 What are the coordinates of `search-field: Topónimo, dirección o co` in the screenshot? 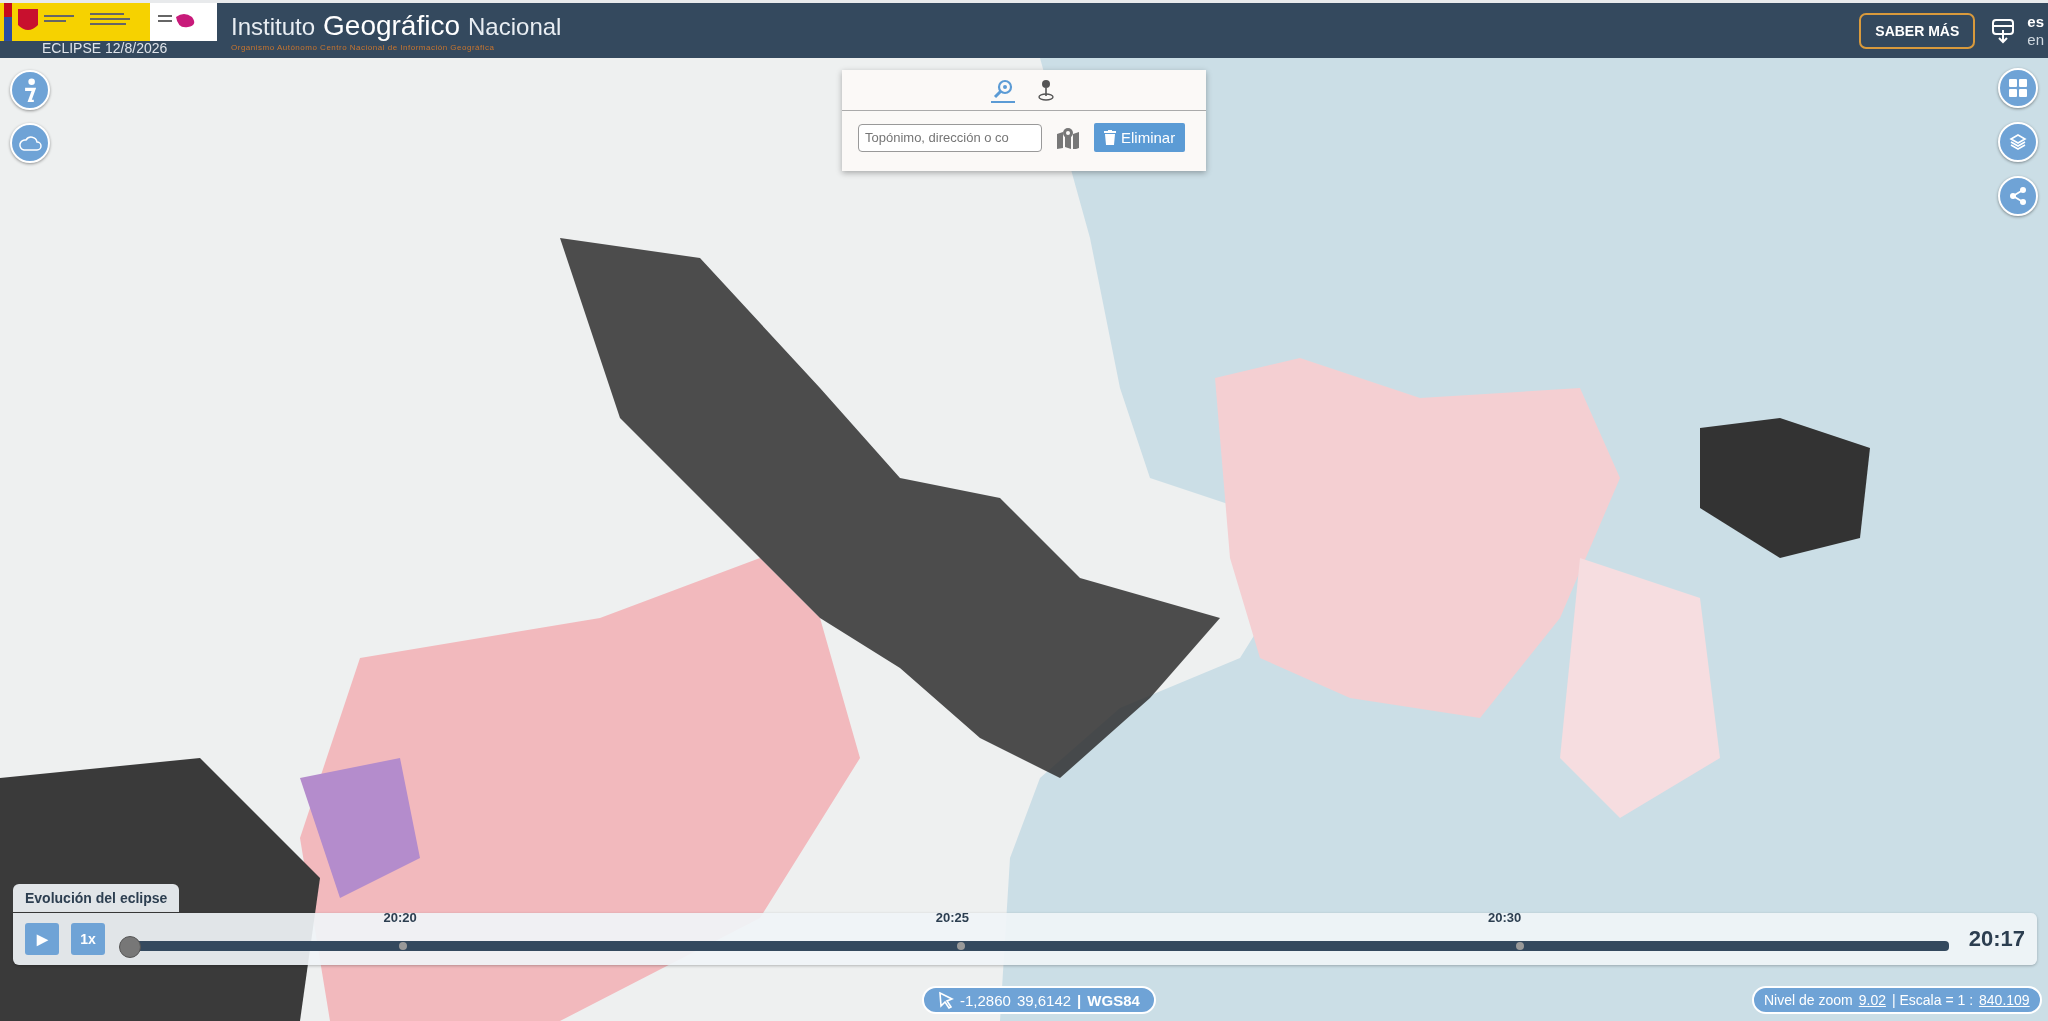 It's located at (950, 137).